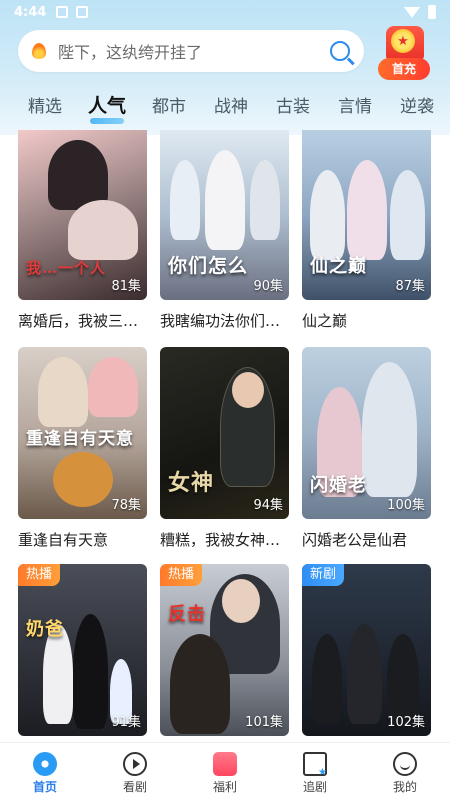 Image resolution: width=450 pixels, height=800 pixels. I want to click on episode-count: 81集, so click(126, 286).